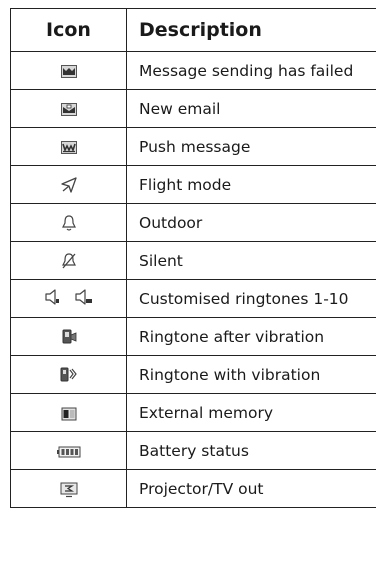 Image resolution: width=376 pixels, height=571 pixels. I want to click on customised-ringtone-icon, so click(51, 296).